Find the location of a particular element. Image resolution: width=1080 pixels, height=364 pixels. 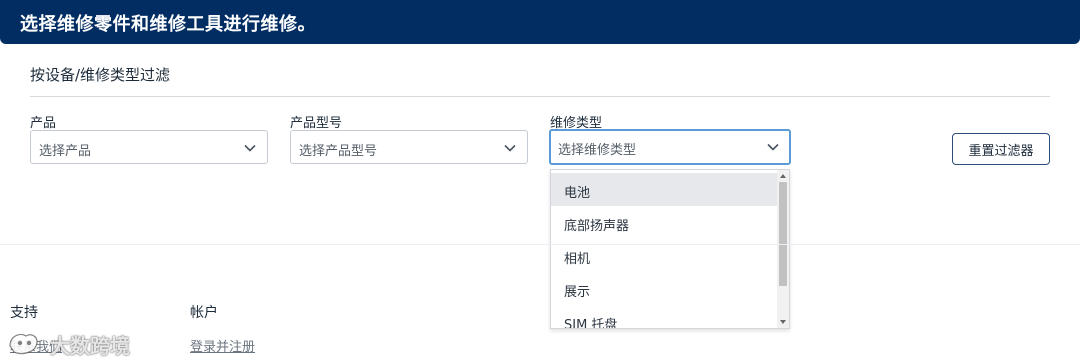

watermark-text: 大数跨境 is located at coordinates (90, 346).